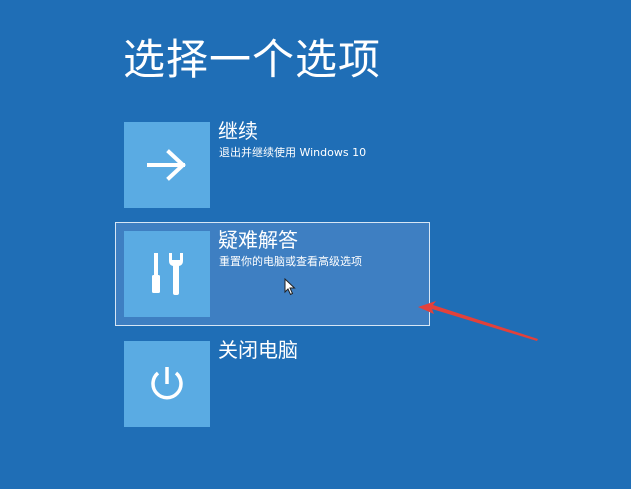 The width and height of the screenshot is (631, 489). I want to click on power-icon, so click(167, 383).